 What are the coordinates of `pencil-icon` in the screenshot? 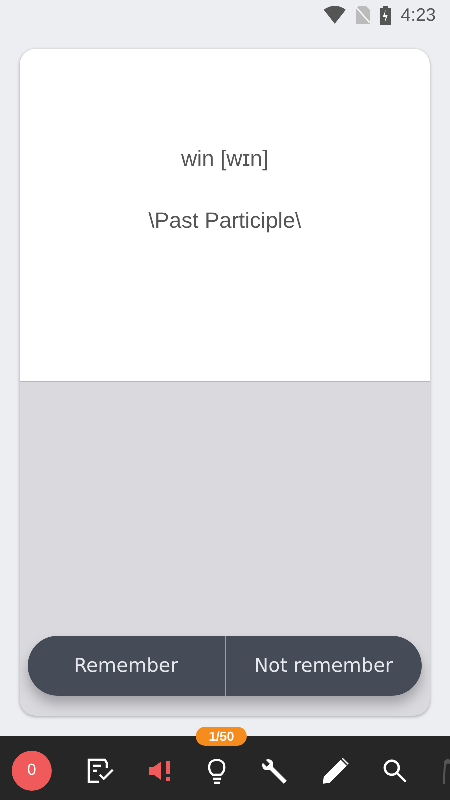 It's located at (335, 771).